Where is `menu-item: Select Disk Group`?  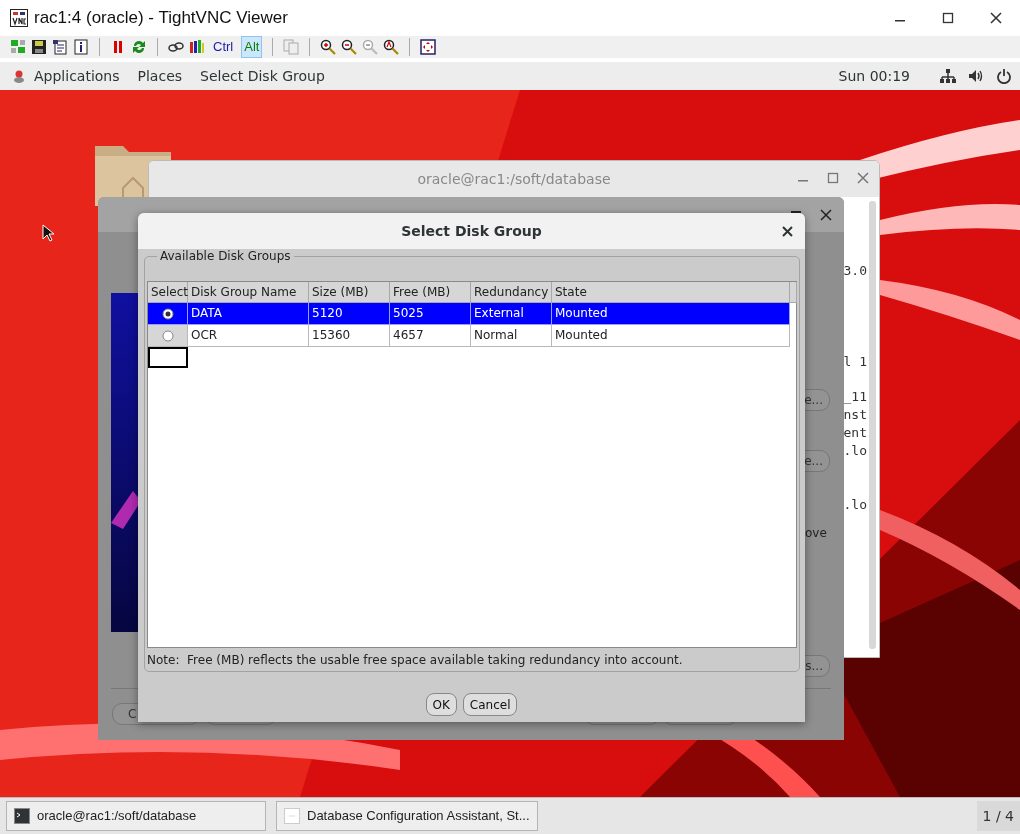
menu-item: Select Disk Group is located at coordinates (262, 76).